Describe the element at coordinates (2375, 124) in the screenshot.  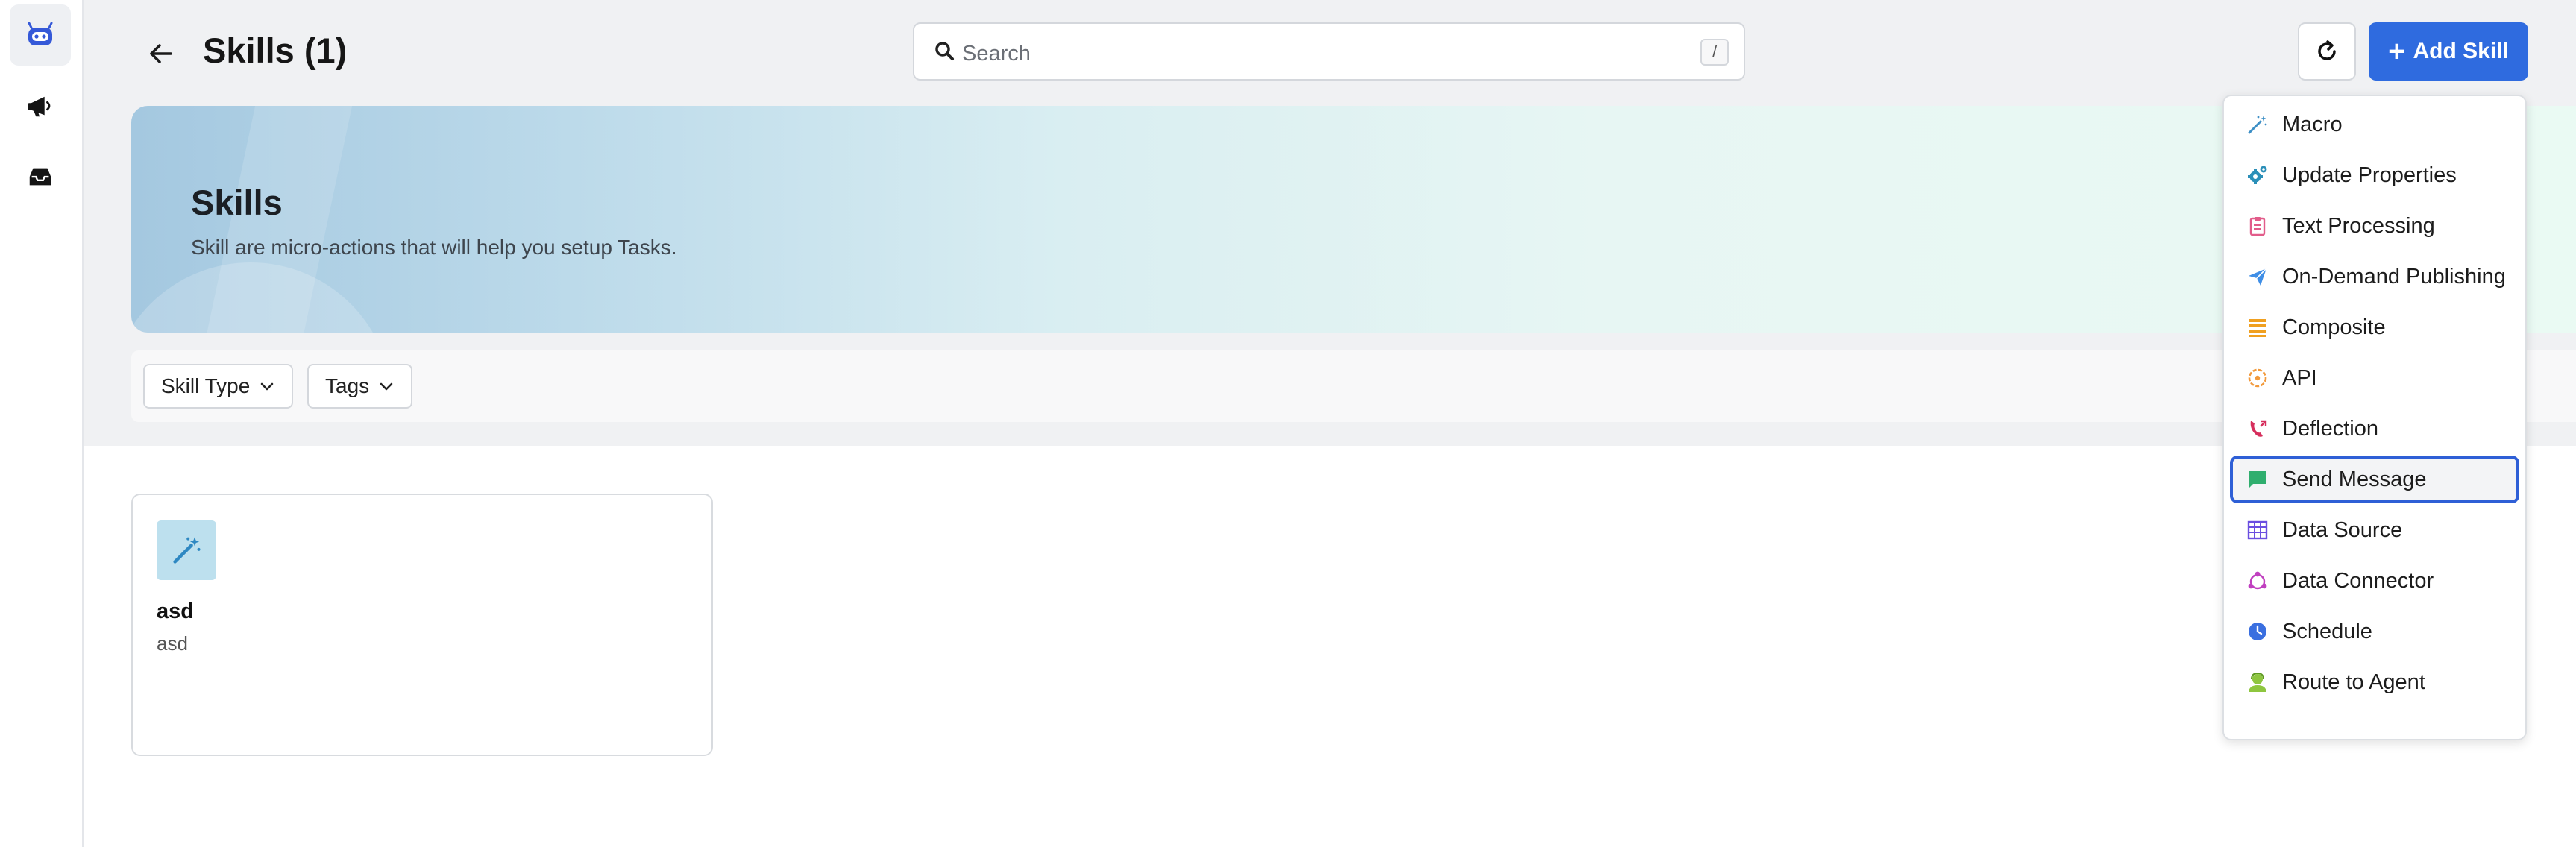
I see `menu-item-macro: Macro` at that location.